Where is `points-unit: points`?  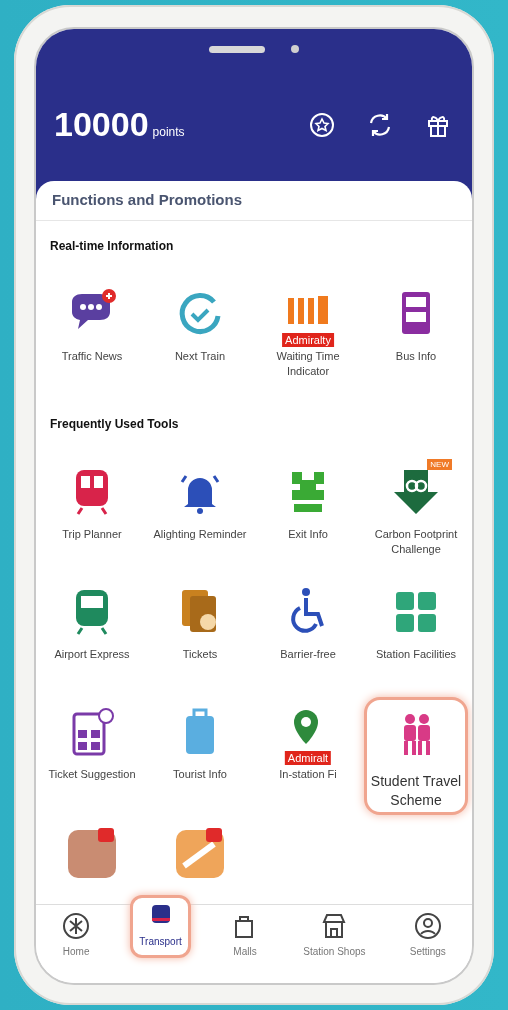
points-unit: points is located at coordinates (168, 131).